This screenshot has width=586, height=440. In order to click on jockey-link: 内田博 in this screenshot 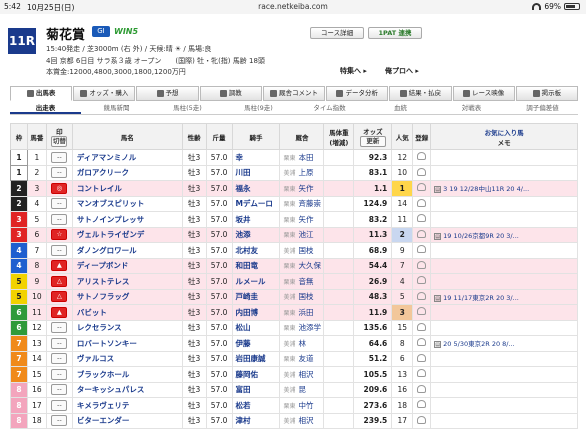, I will do `click(256, 312)`.